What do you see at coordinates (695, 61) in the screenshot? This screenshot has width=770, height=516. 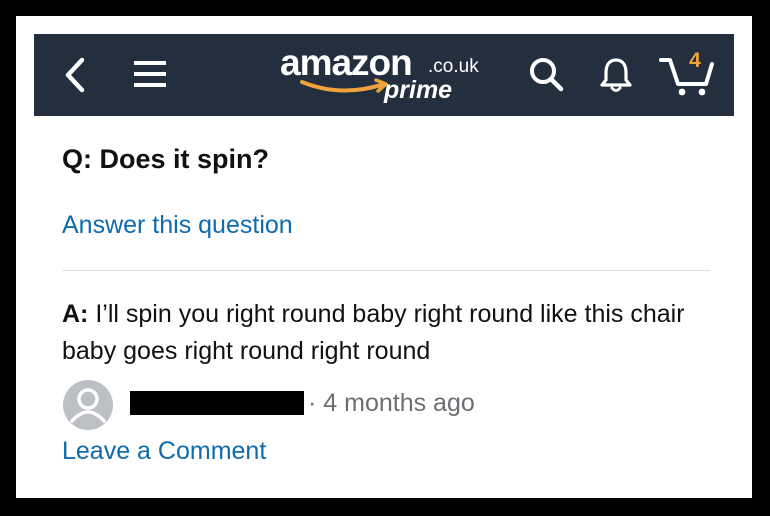 I see `cart-count-badge: 4` at bounding box center [695, 61].